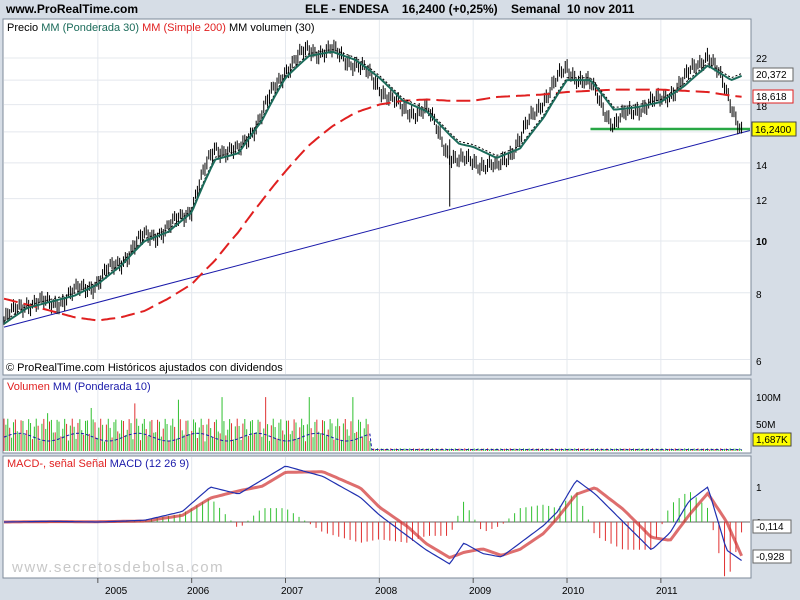  I want to click on y-tick-6: 6, so click(759, 362).